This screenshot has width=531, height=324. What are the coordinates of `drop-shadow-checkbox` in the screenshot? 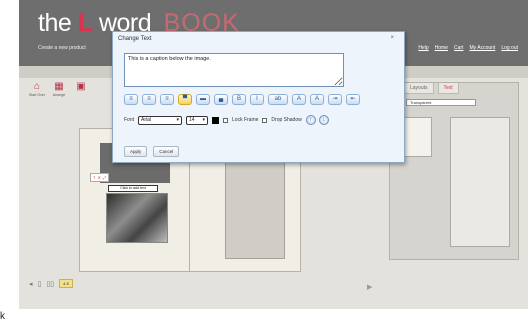 It's located at (265, 120).